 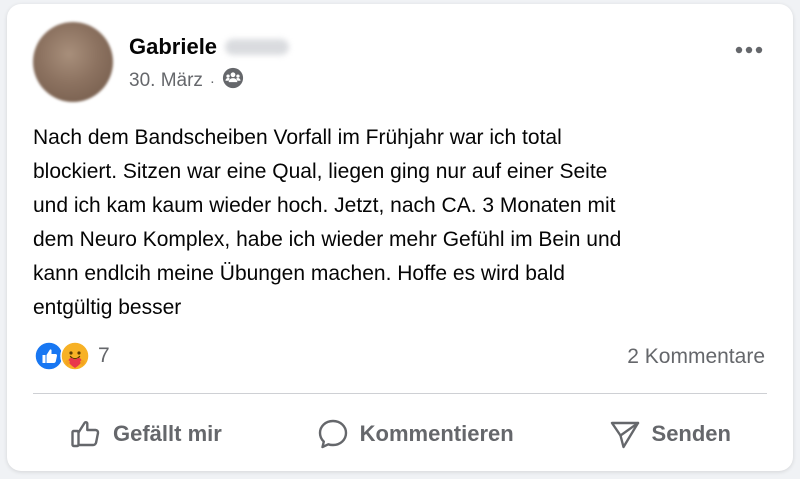 I want to click on more-options-button, so click(x=749, y=50).